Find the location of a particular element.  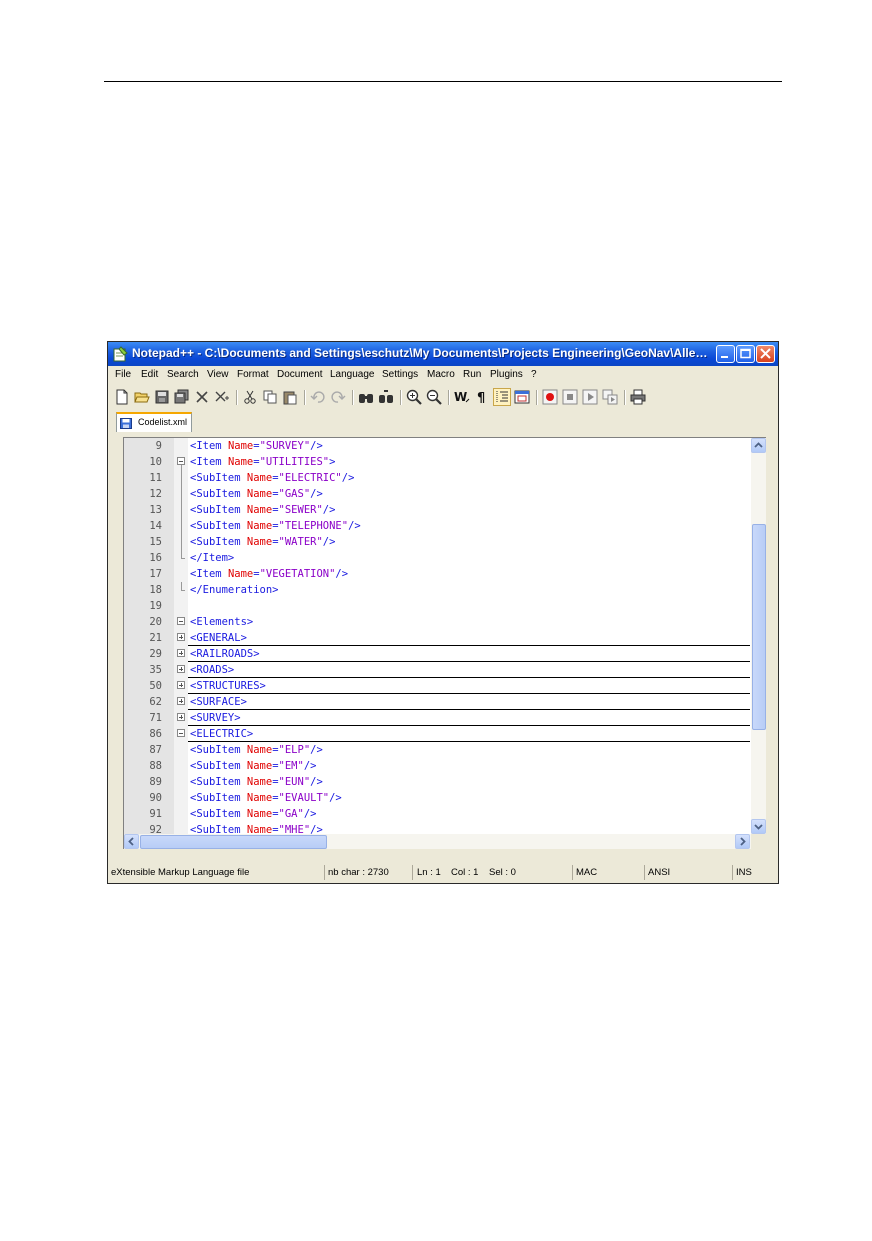

menu-run: Run is located at coordinates (472, 374).